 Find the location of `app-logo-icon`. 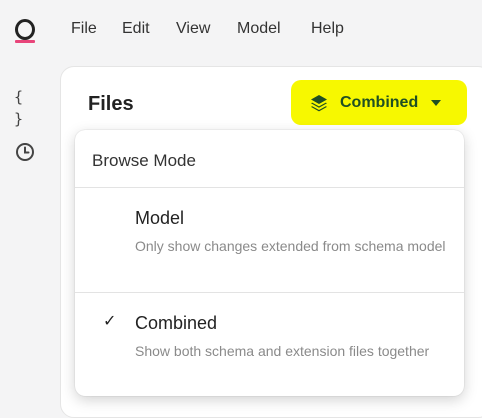

app-logo-icon is located at coordinates (25, 31).